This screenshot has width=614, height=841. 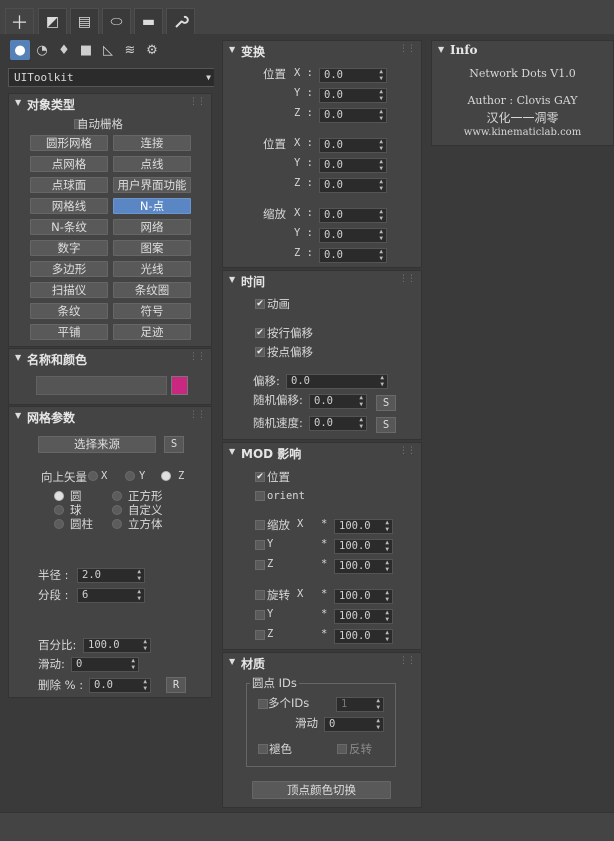 What do you see at coordinates (108, 50) in the screenshot?
I see `helpers-icon: ◺` at bounding box center [108, 50].